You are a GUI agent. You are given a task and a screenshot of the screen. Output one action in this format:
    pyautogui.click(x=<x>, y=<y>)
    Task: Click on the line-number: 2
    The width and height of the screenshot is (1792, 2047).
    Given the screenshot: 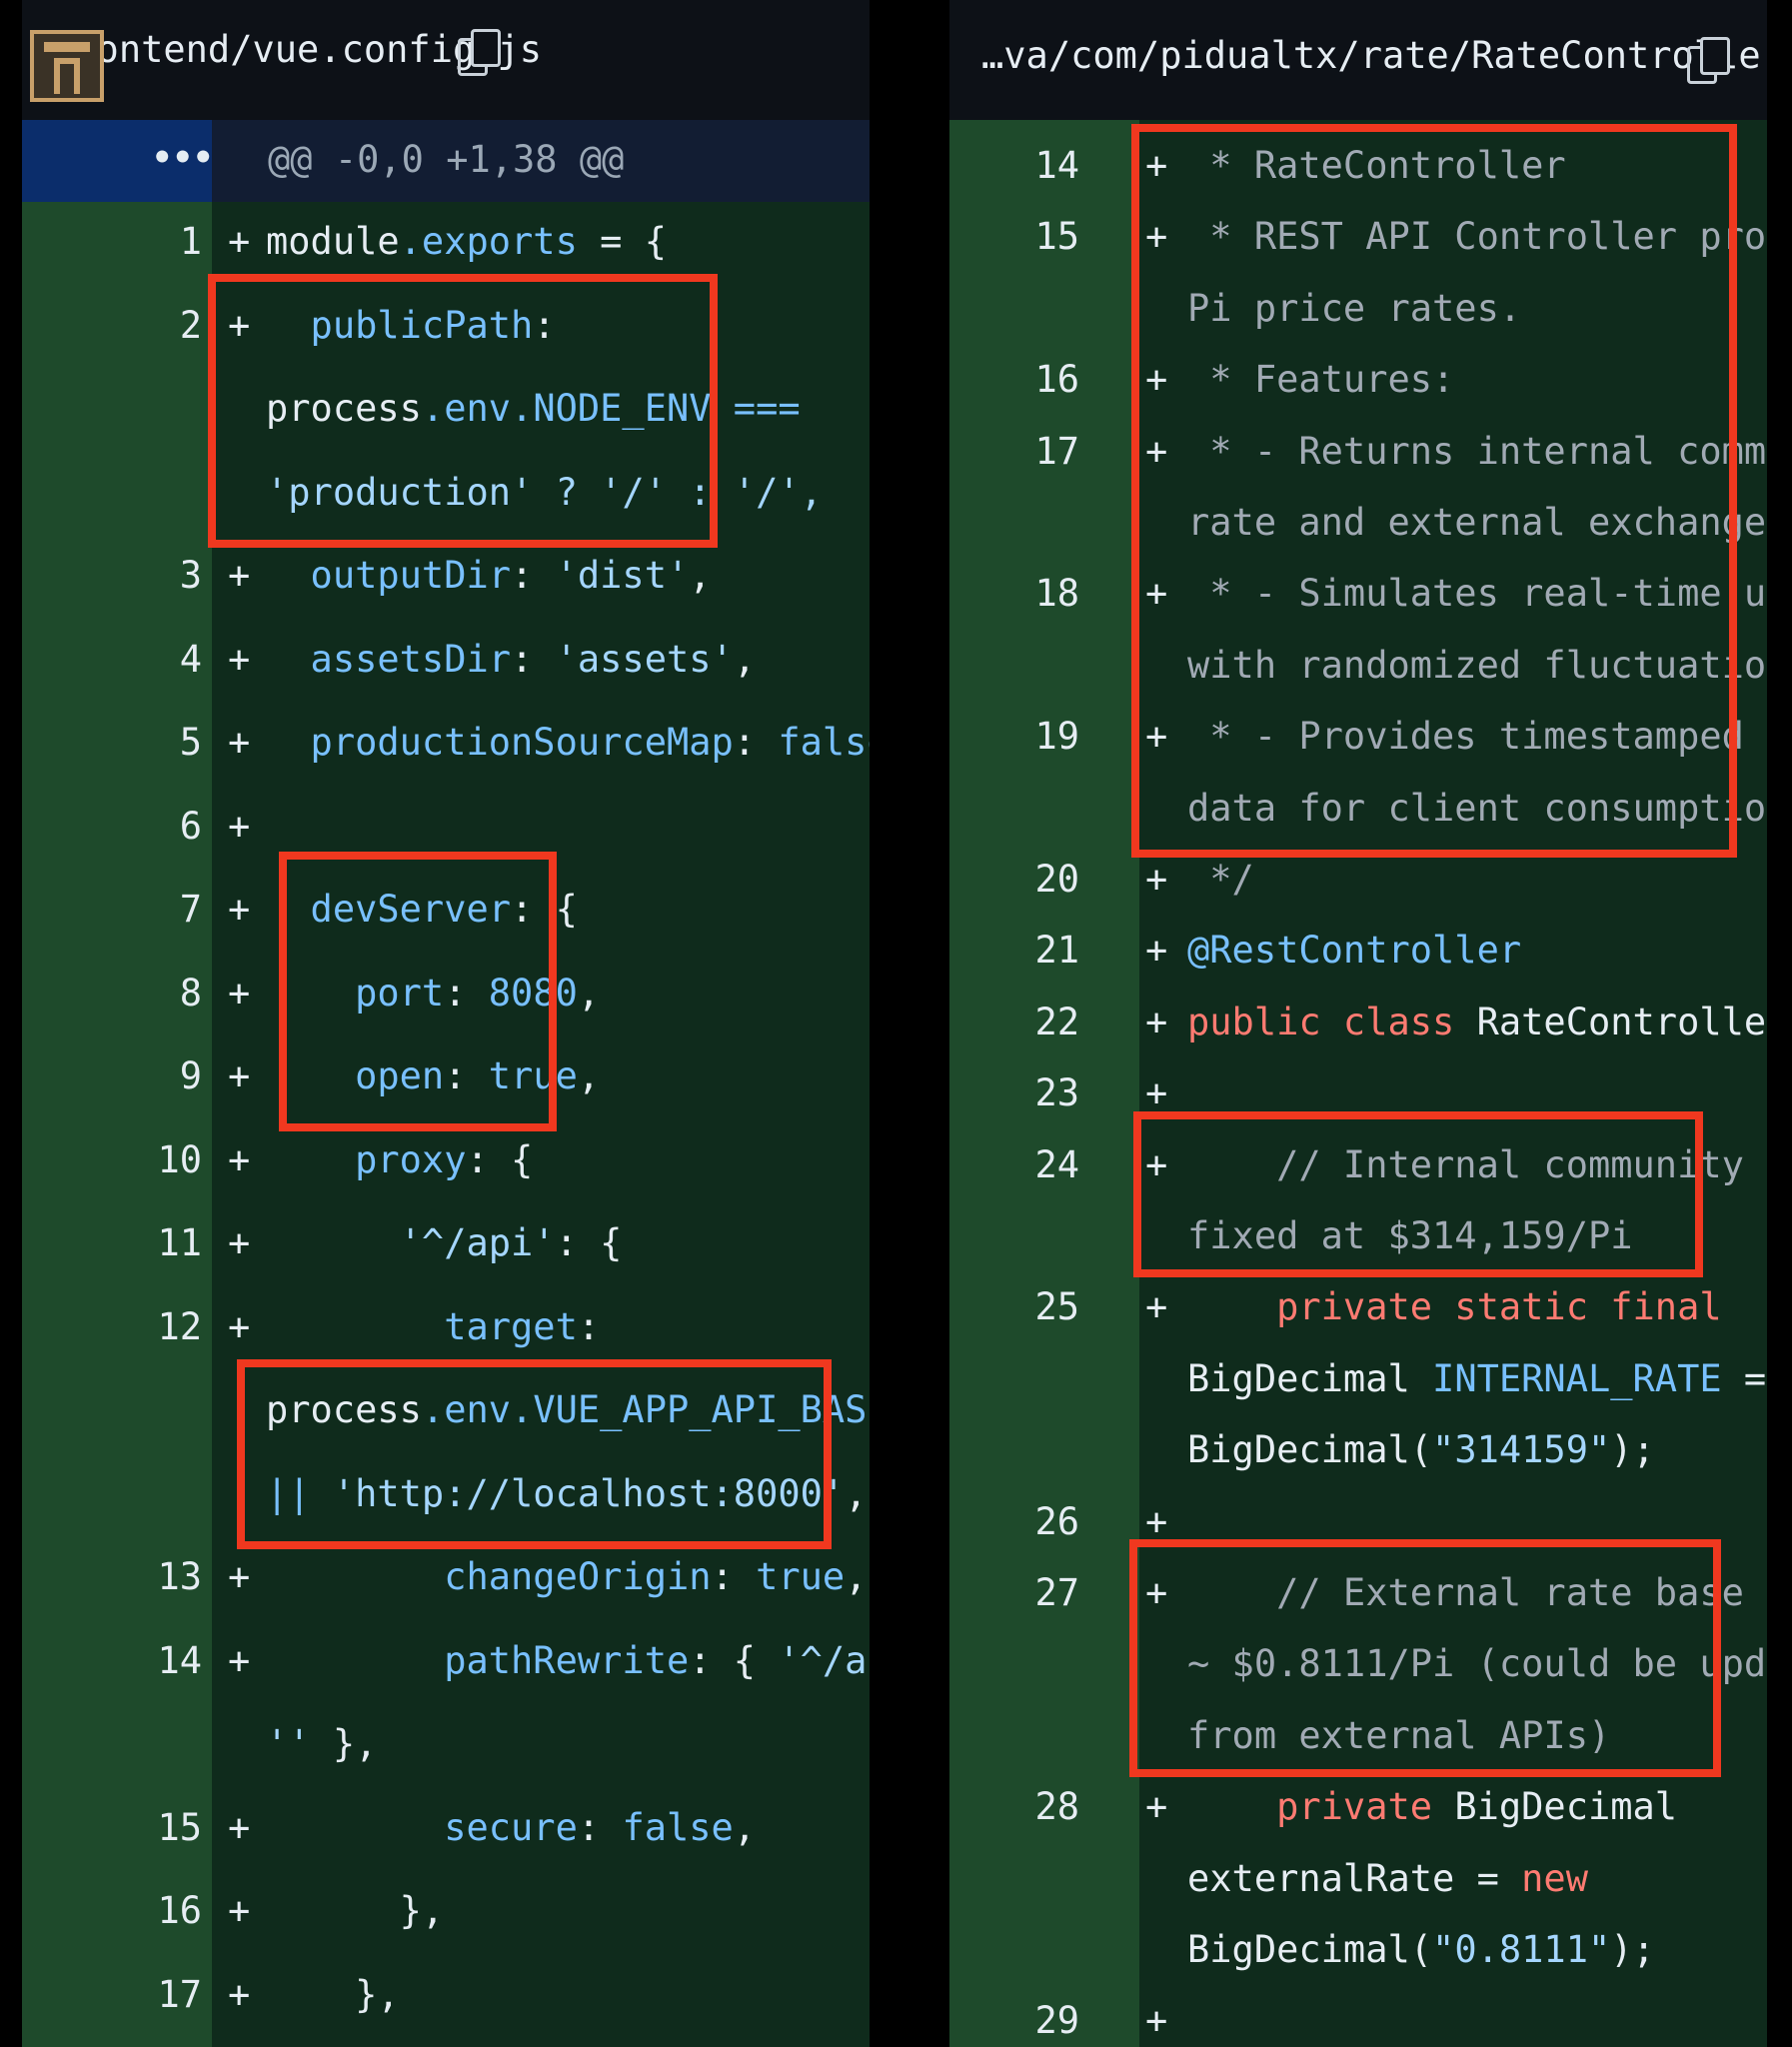 What is the action you would take?
    pyautogui.click(x=137, y=325)
    